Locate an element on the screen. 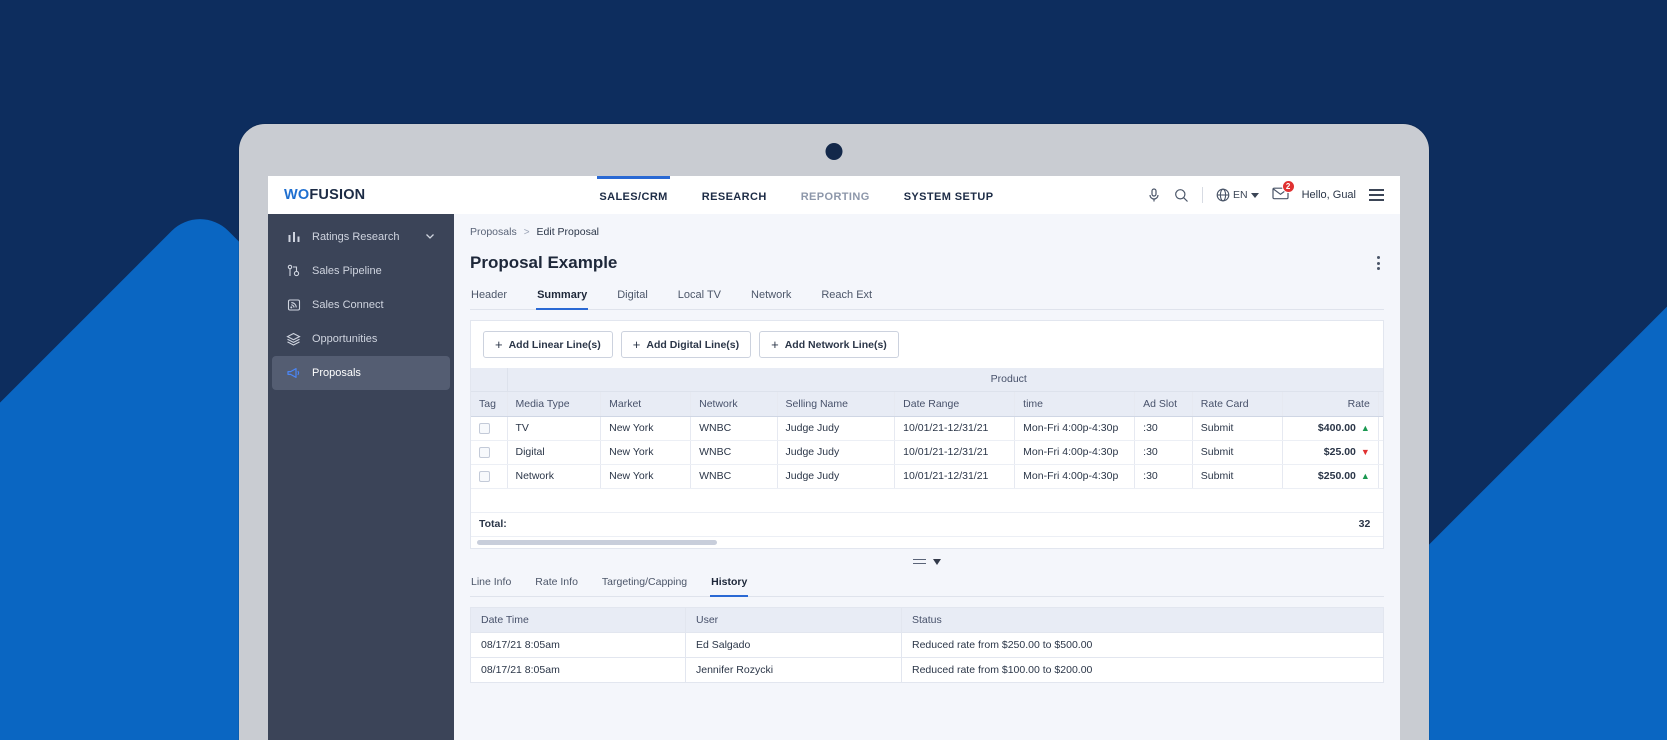  cell-media-type: Digital is located at coordinates (554, 452).